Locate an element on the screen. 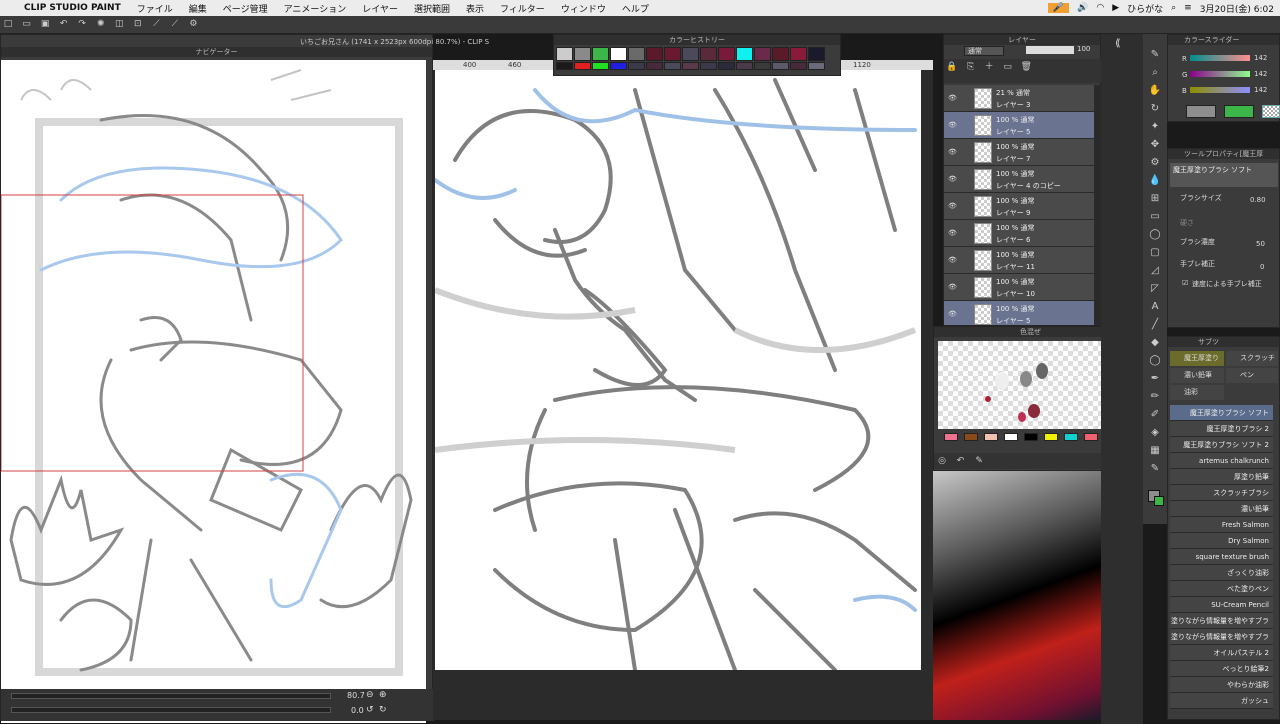 The height and width of the screenshot is (724, 1280). ruler-icon: ⟋ is located at coordinates (175, 24).